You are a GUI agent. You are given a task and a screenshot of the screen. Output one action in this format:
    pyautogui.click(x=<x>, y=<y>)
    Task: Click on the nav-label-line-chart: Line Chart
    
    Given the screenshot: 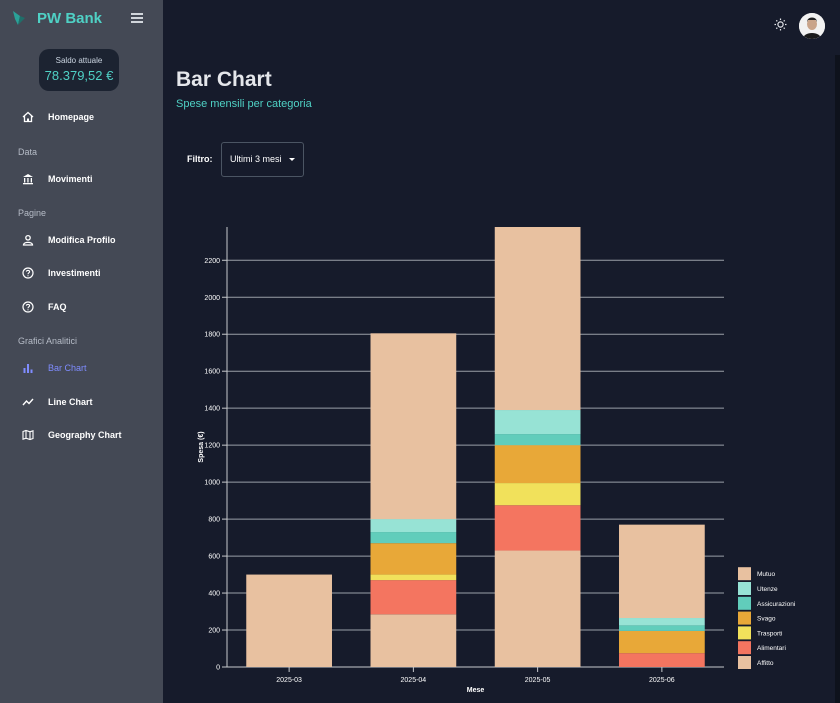 What is the action you would take?
    pyautogui.click(x=70, y=402)
    